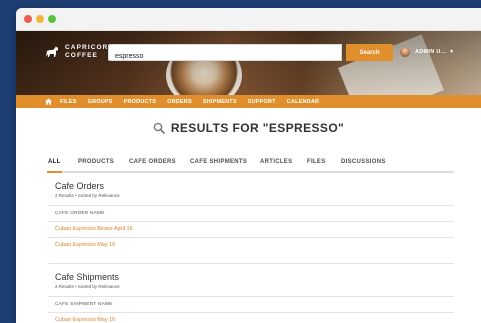  Describe the element at coordinates (179, 102) in the screenshot. I see `nav-item-orders: ORDERS` at that location.